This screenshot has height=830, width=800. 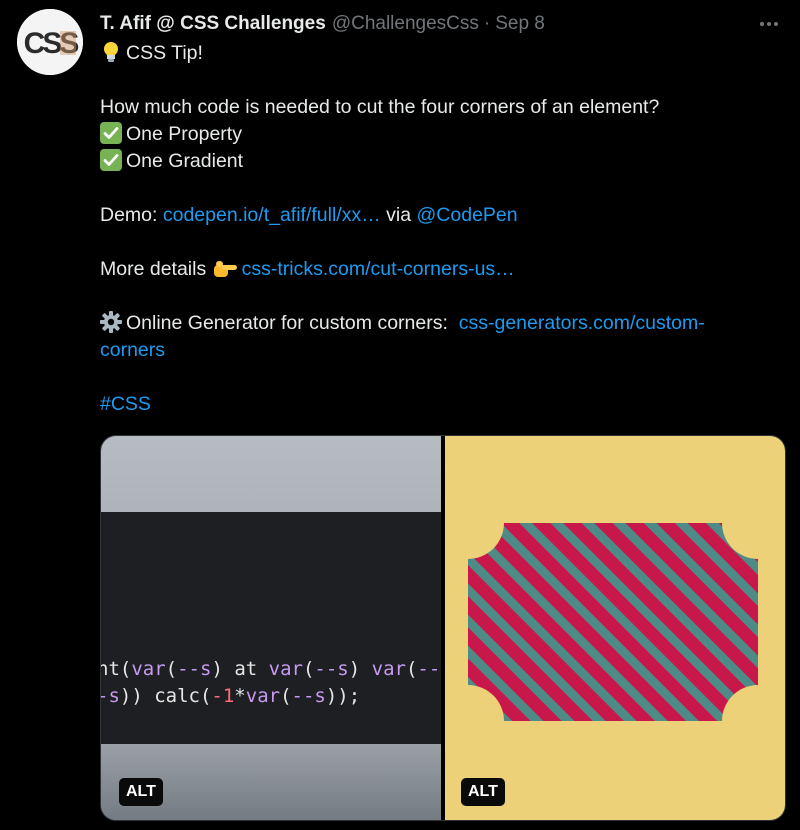 I want to click on check-line-1: One Property, so click(x=435, y=134).